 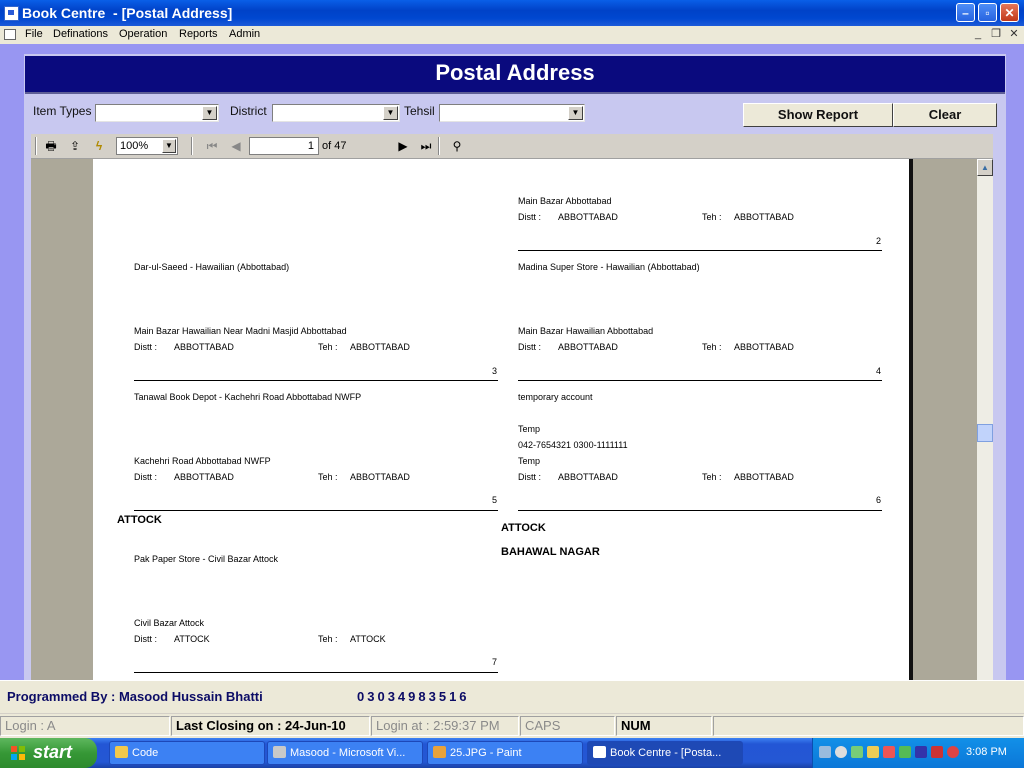 What do you see at coordinates (515, 72) in the screenshot?
I see `page-title: Postal Address` at bounding box center [515, 72].